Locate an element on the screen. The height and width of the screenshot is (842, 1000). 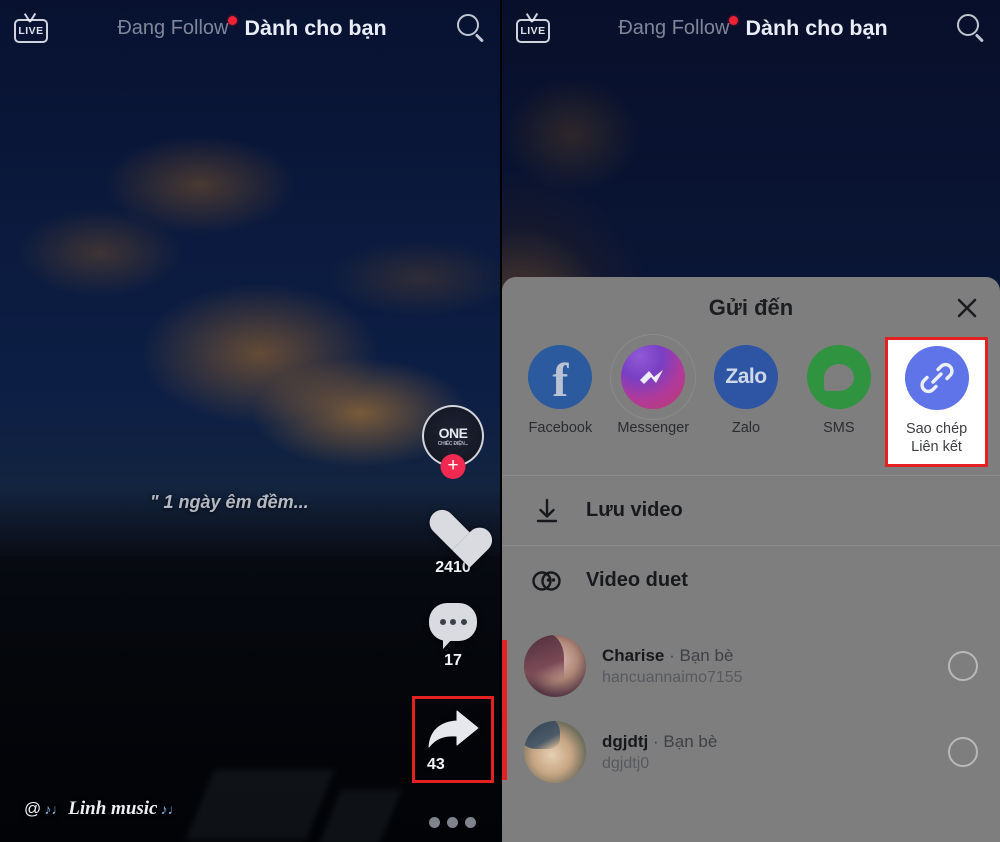
share-target-sms: SMS is located at coordinates (838, 388).